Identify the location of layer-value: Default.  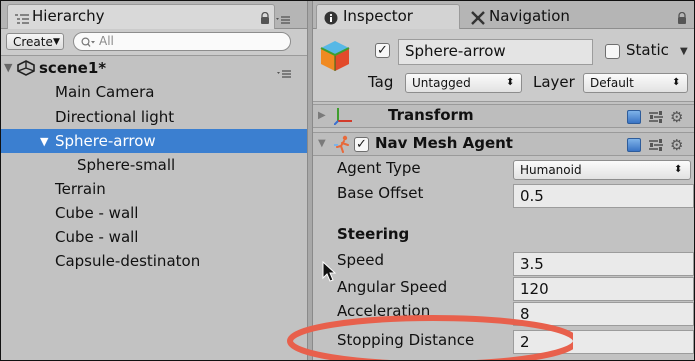
(612, 83).